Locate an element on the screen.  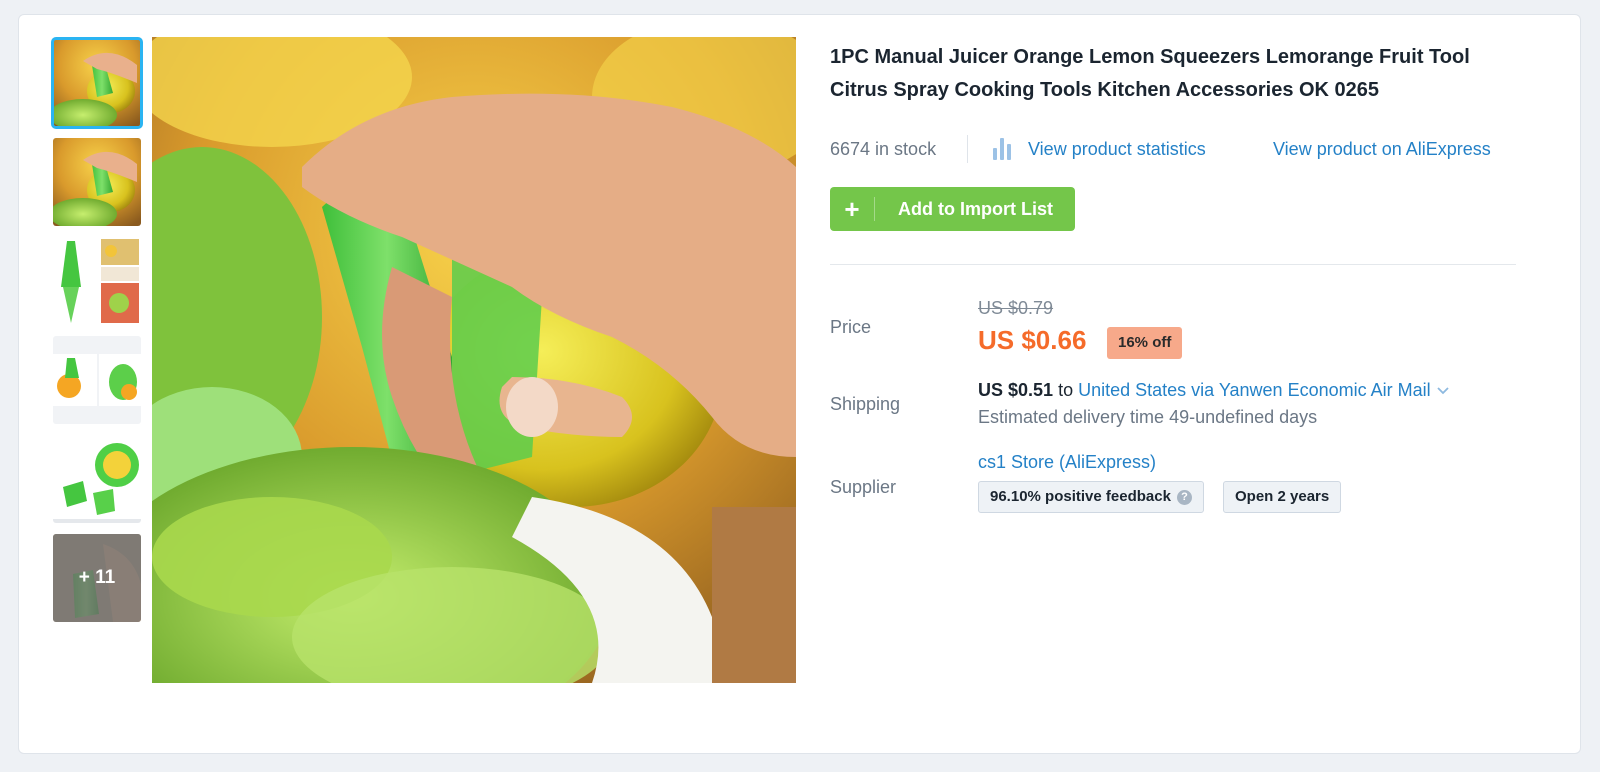
view-on-aliexpress-link: View product on AliExpress is located at coordinates (1382, 149).